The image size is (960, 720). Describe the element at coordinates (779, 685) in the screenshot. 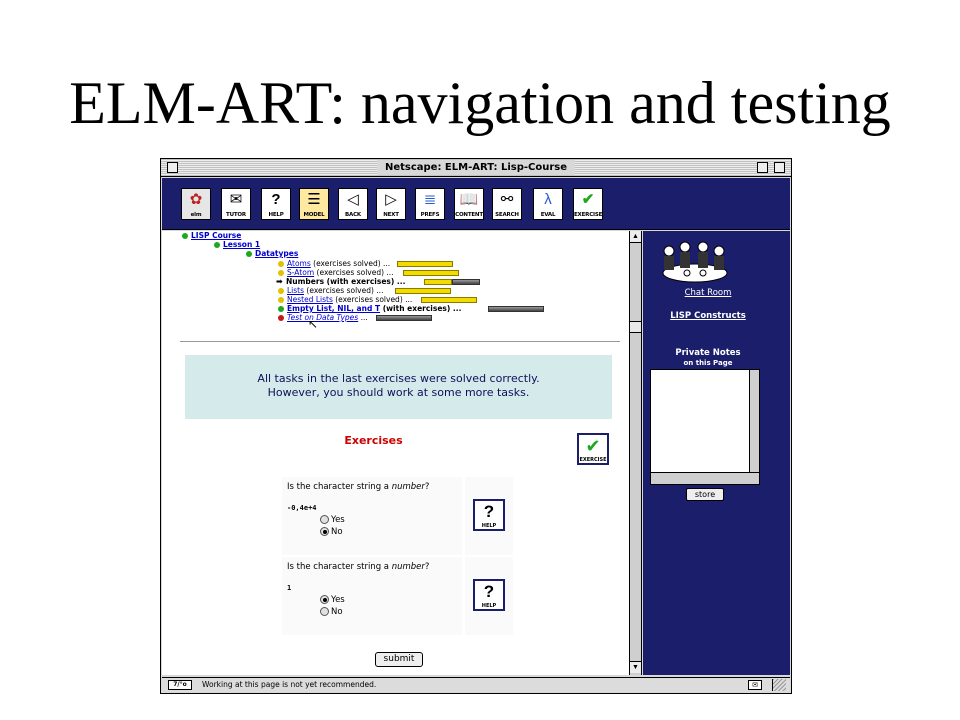

I see `resize-grip-icon` at that location.